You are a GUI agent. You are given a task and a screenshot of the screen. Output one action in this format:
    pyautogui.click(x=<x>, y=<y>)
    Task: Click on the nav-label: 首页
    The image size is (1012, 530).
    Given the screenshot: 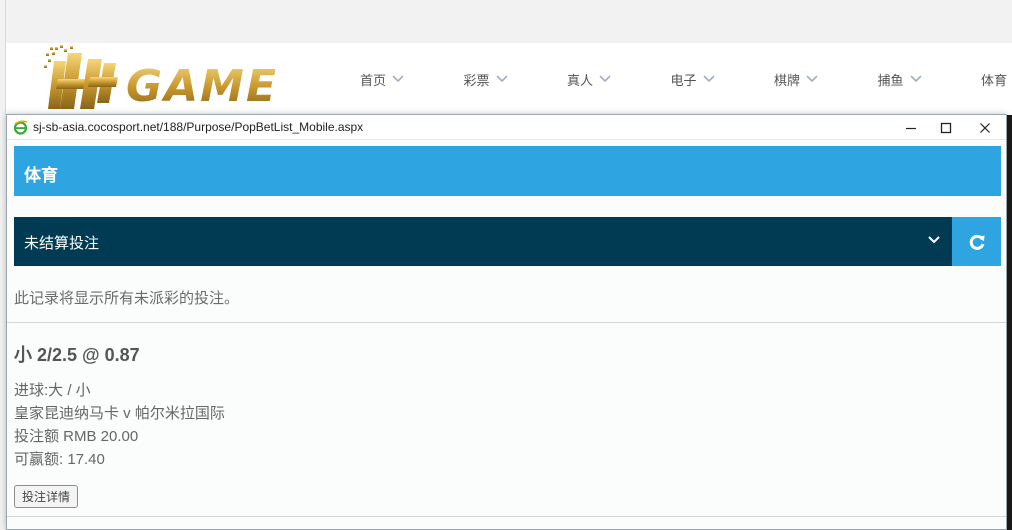 What is the action you would take?
    pyautogui.click(x=373, y=81)
    